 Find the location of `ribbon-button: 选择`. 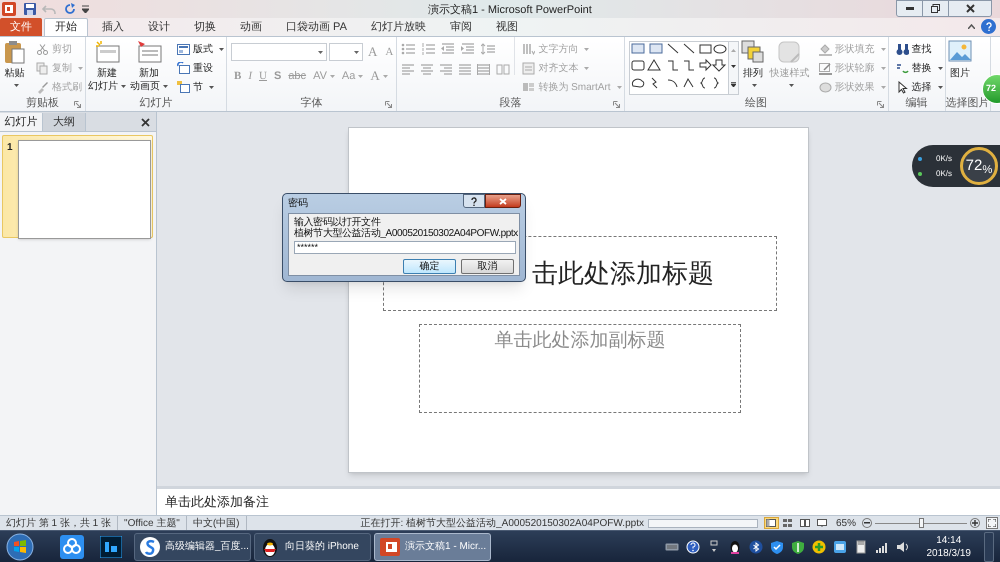

ribbon-button: 选择 is located at coordinates (919, 87).